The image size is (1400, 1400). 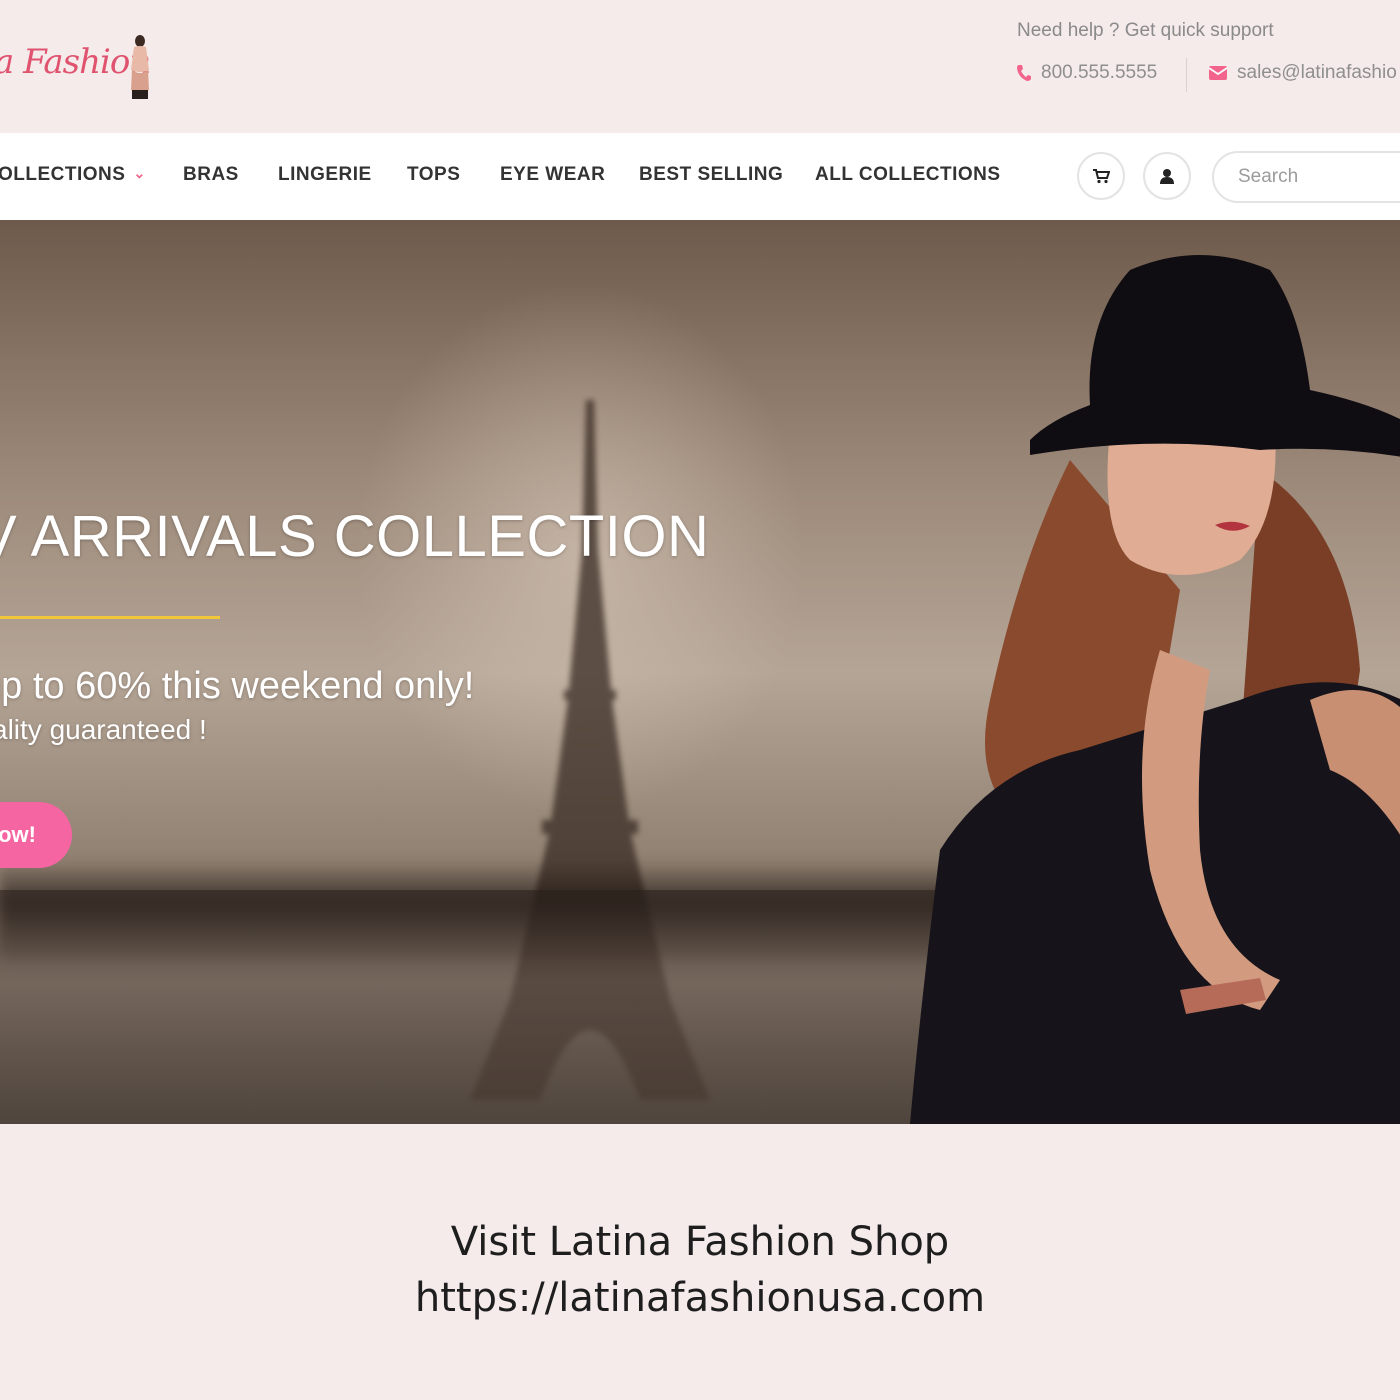 What do you see at coordinates (1218, 73) in the screenshot?
I see `envelope-icon` at bounding box center [1218, 73].